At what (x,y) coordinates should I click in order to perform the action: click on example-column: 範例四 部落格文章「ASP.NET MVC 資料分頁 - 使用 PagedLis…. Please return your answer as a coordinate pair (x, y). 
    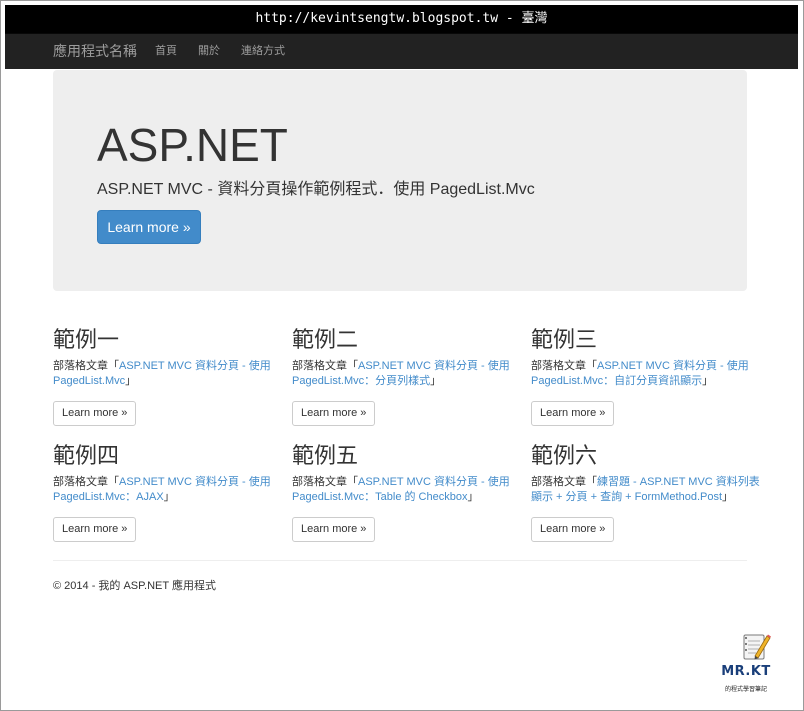
    Looking at the image, I should click on (168, 492).